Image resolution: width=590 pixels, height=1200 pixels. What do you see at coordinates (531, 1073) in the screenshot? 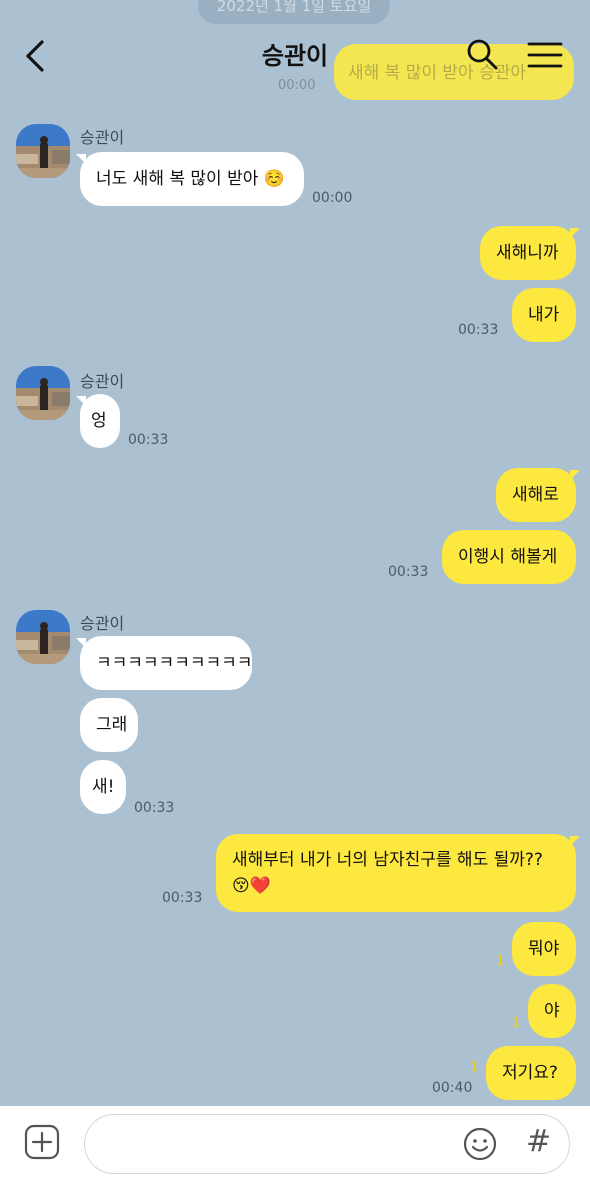
I see `outgoing-message: 저기요?` at bounding box center [531, 1073].